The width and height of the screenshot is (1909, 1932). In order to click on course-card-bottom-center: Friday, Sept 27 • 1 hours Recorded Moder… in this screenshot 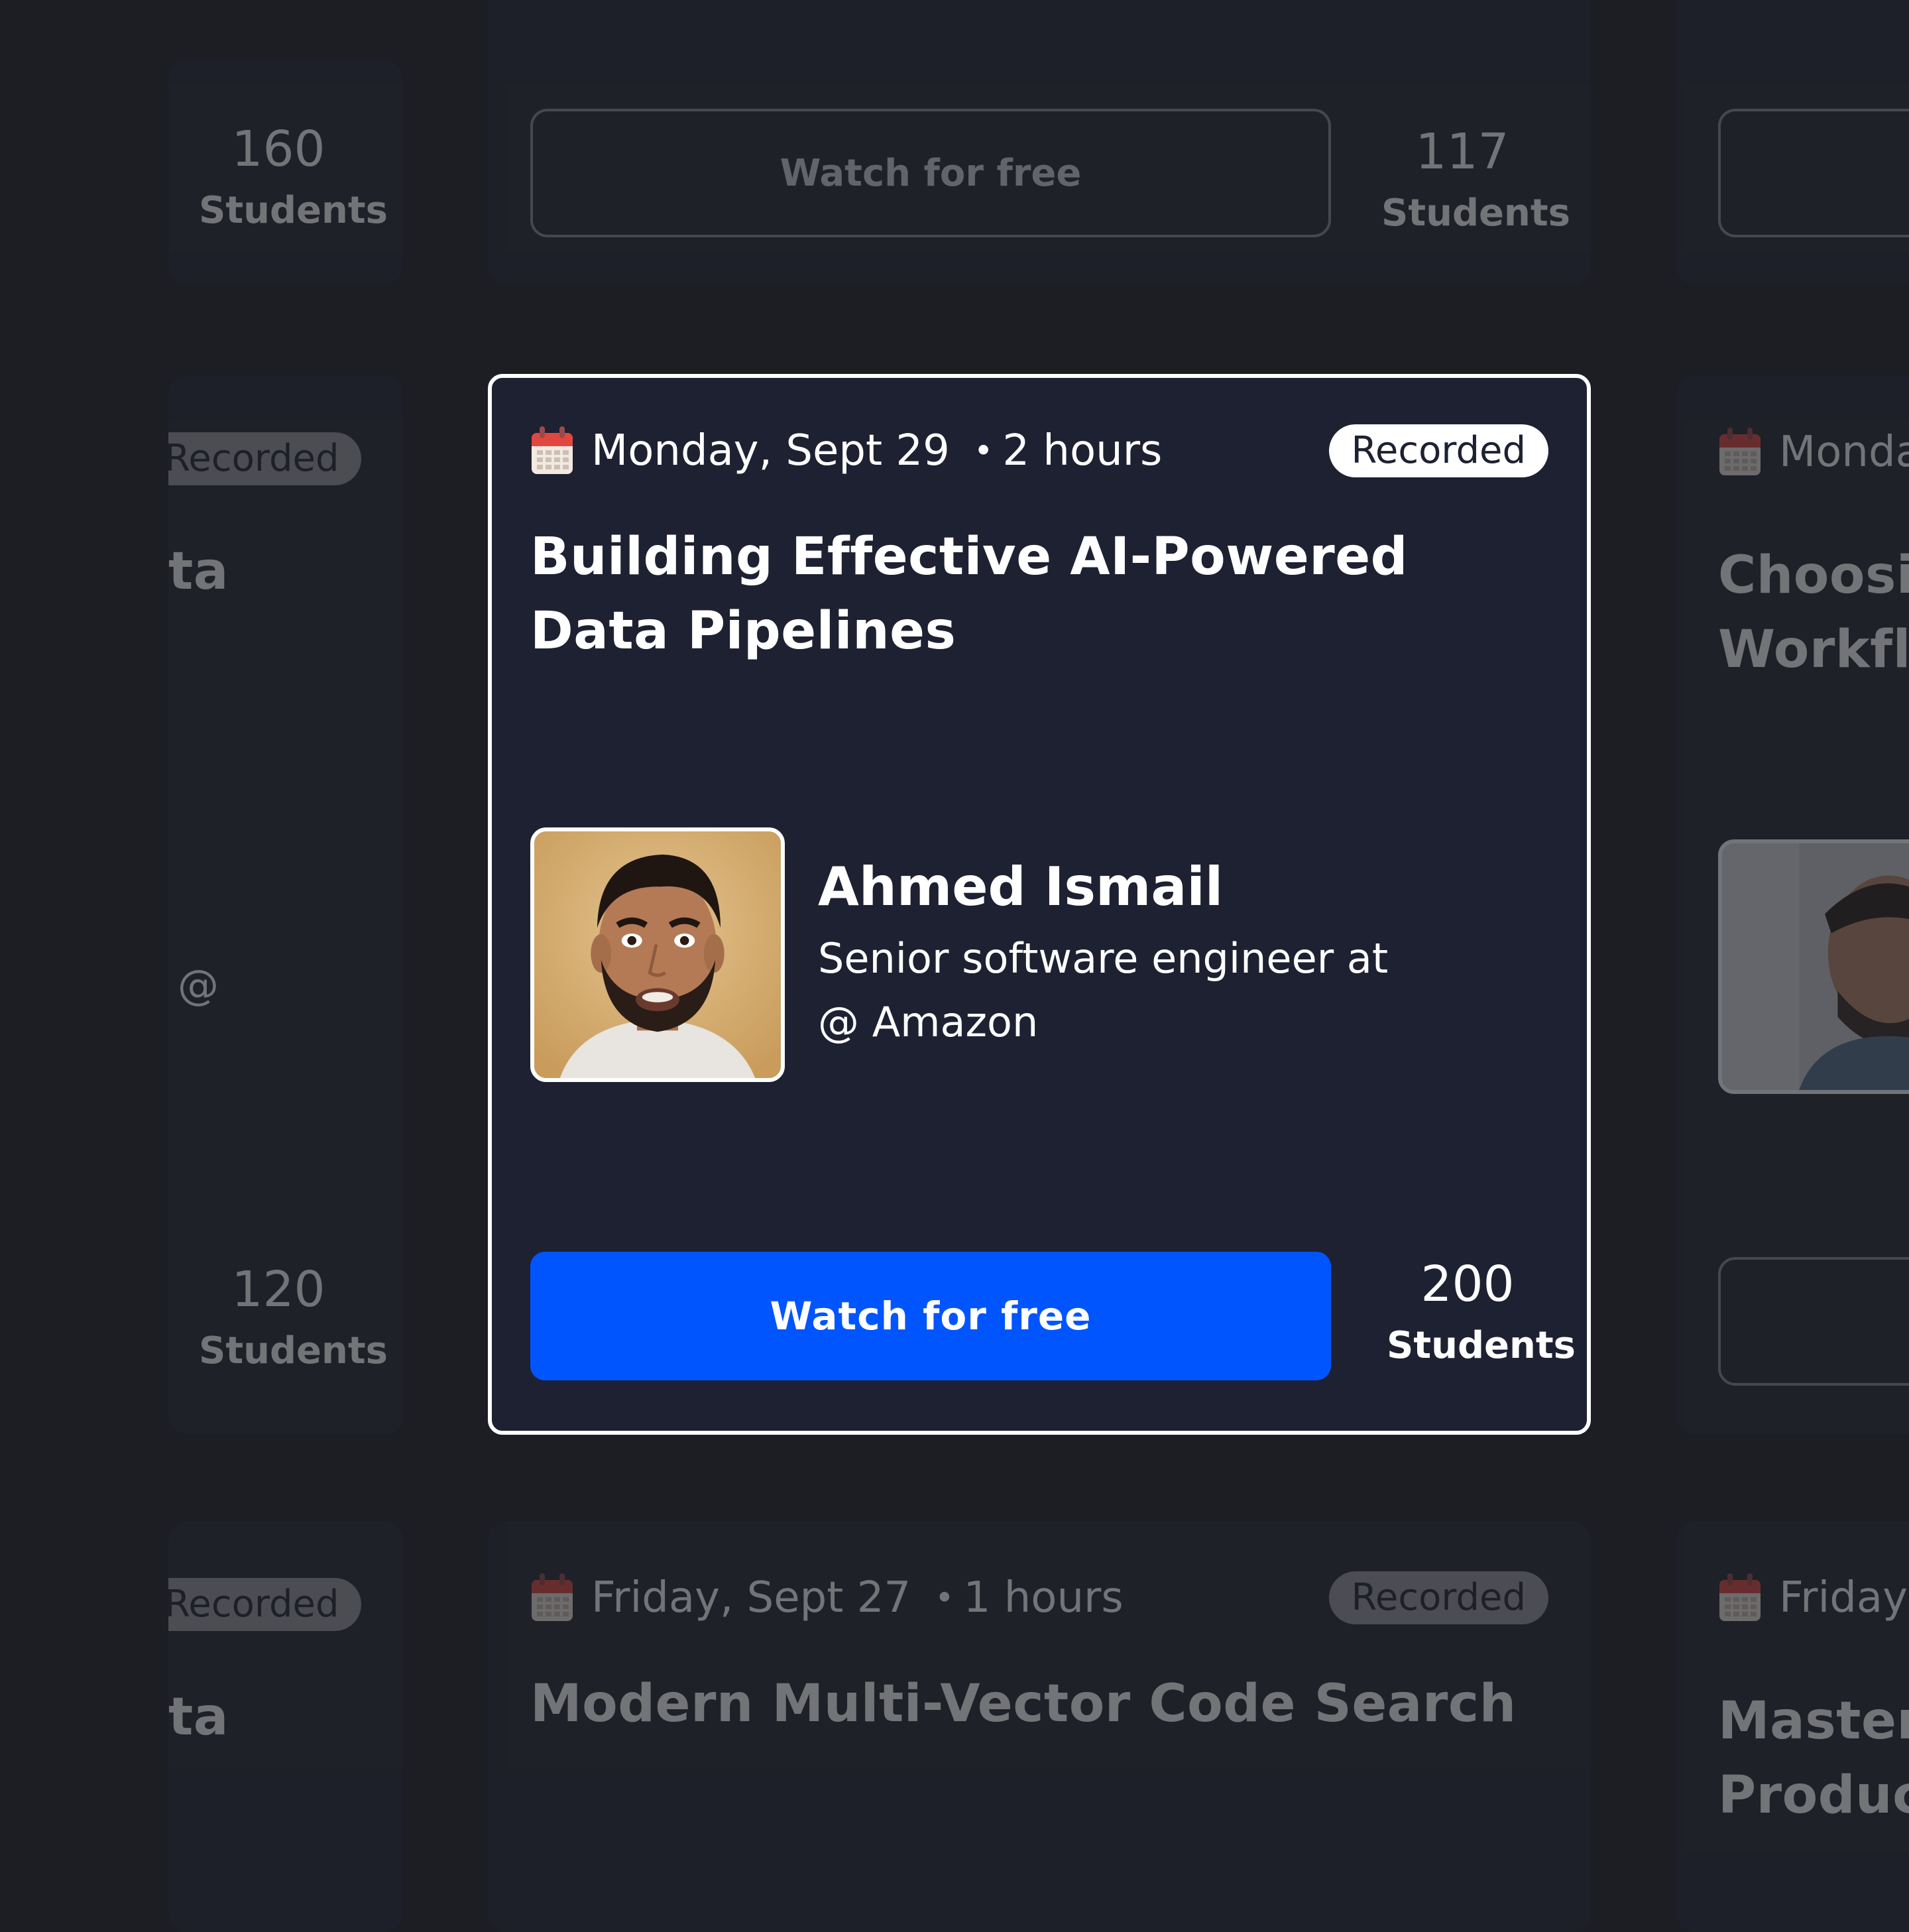, I will do `click(1039, 1726)`.